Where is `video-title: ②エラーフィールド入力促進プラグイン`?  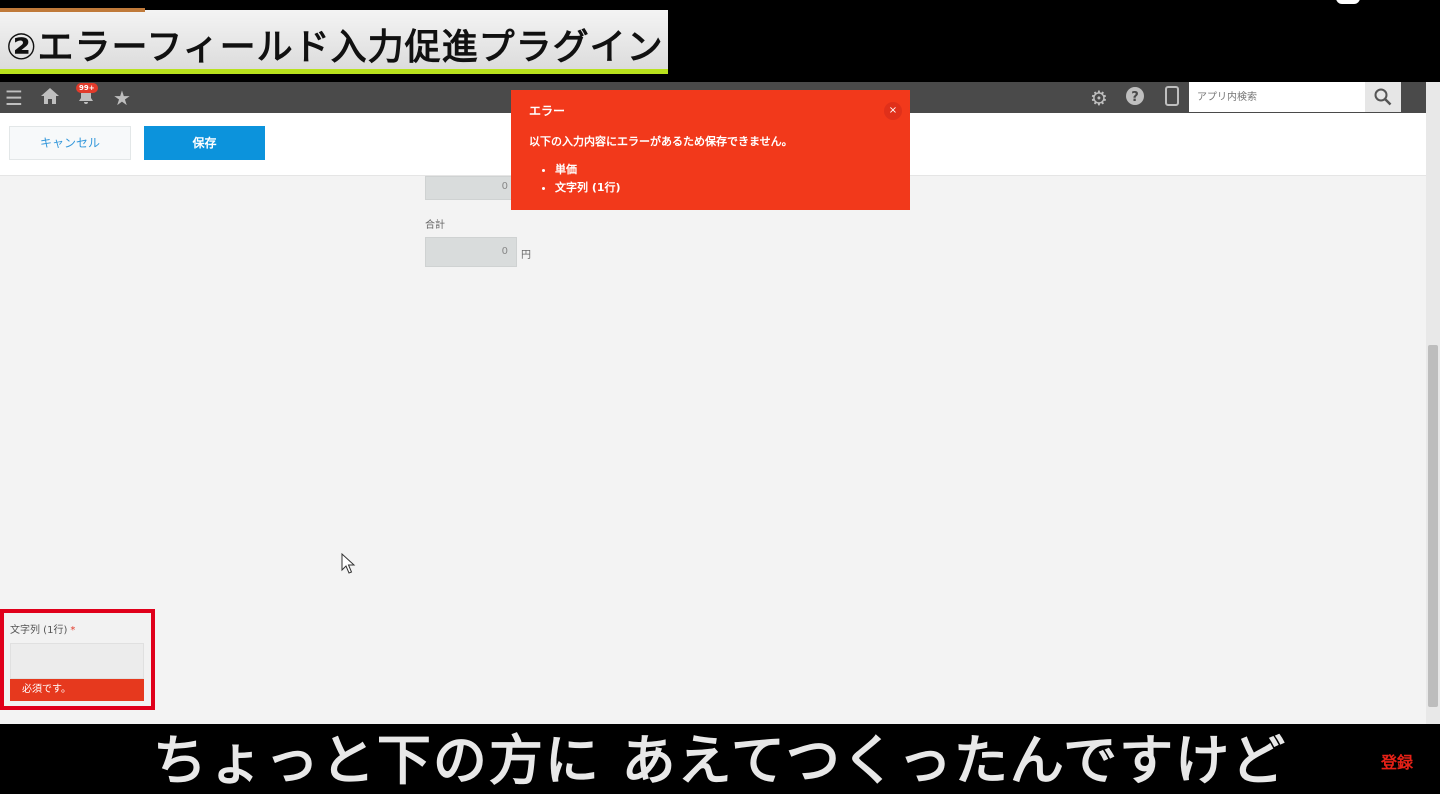
video-title: ②エラーフィールド入力促進プラグイン is located at coordinates (335, 47).